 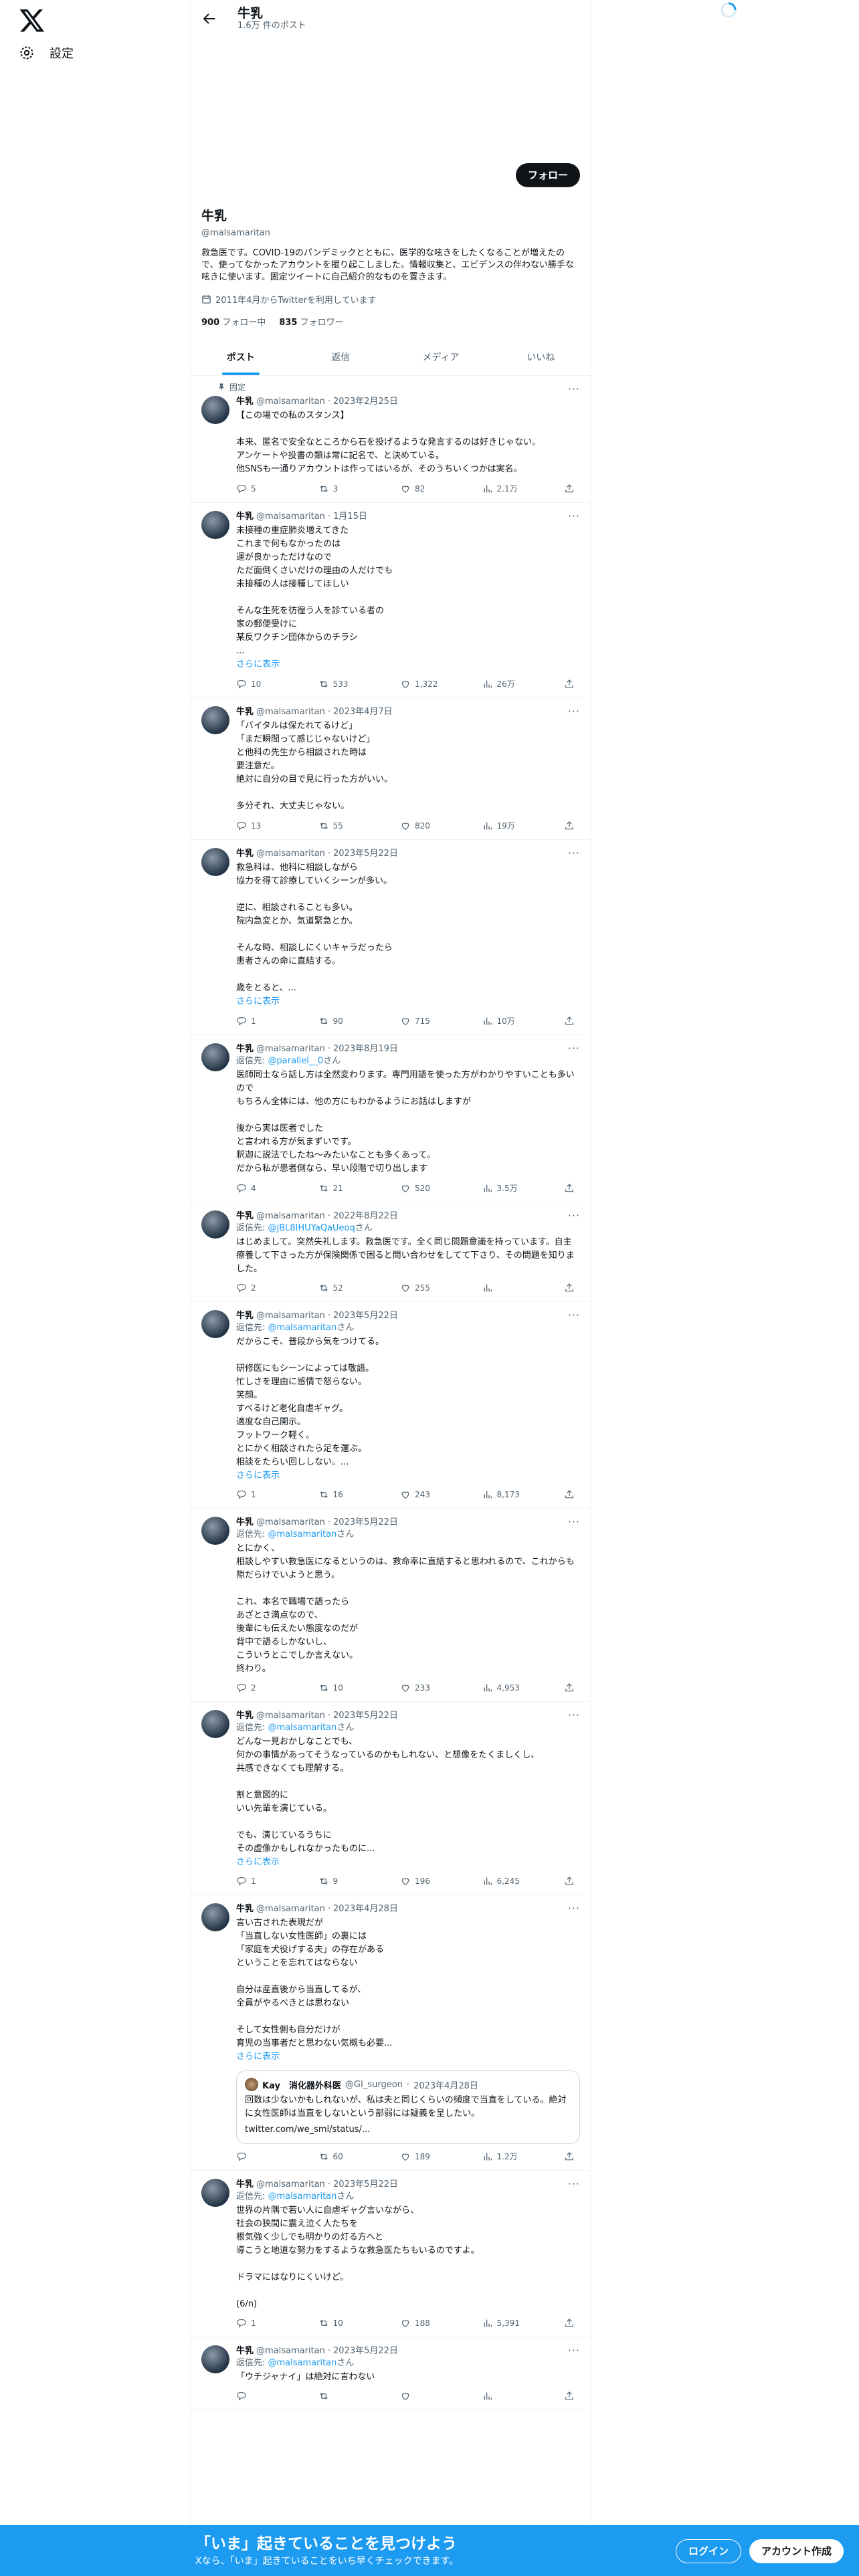 I want to click on retweet-button: 9, so click(x=338, y=1882).